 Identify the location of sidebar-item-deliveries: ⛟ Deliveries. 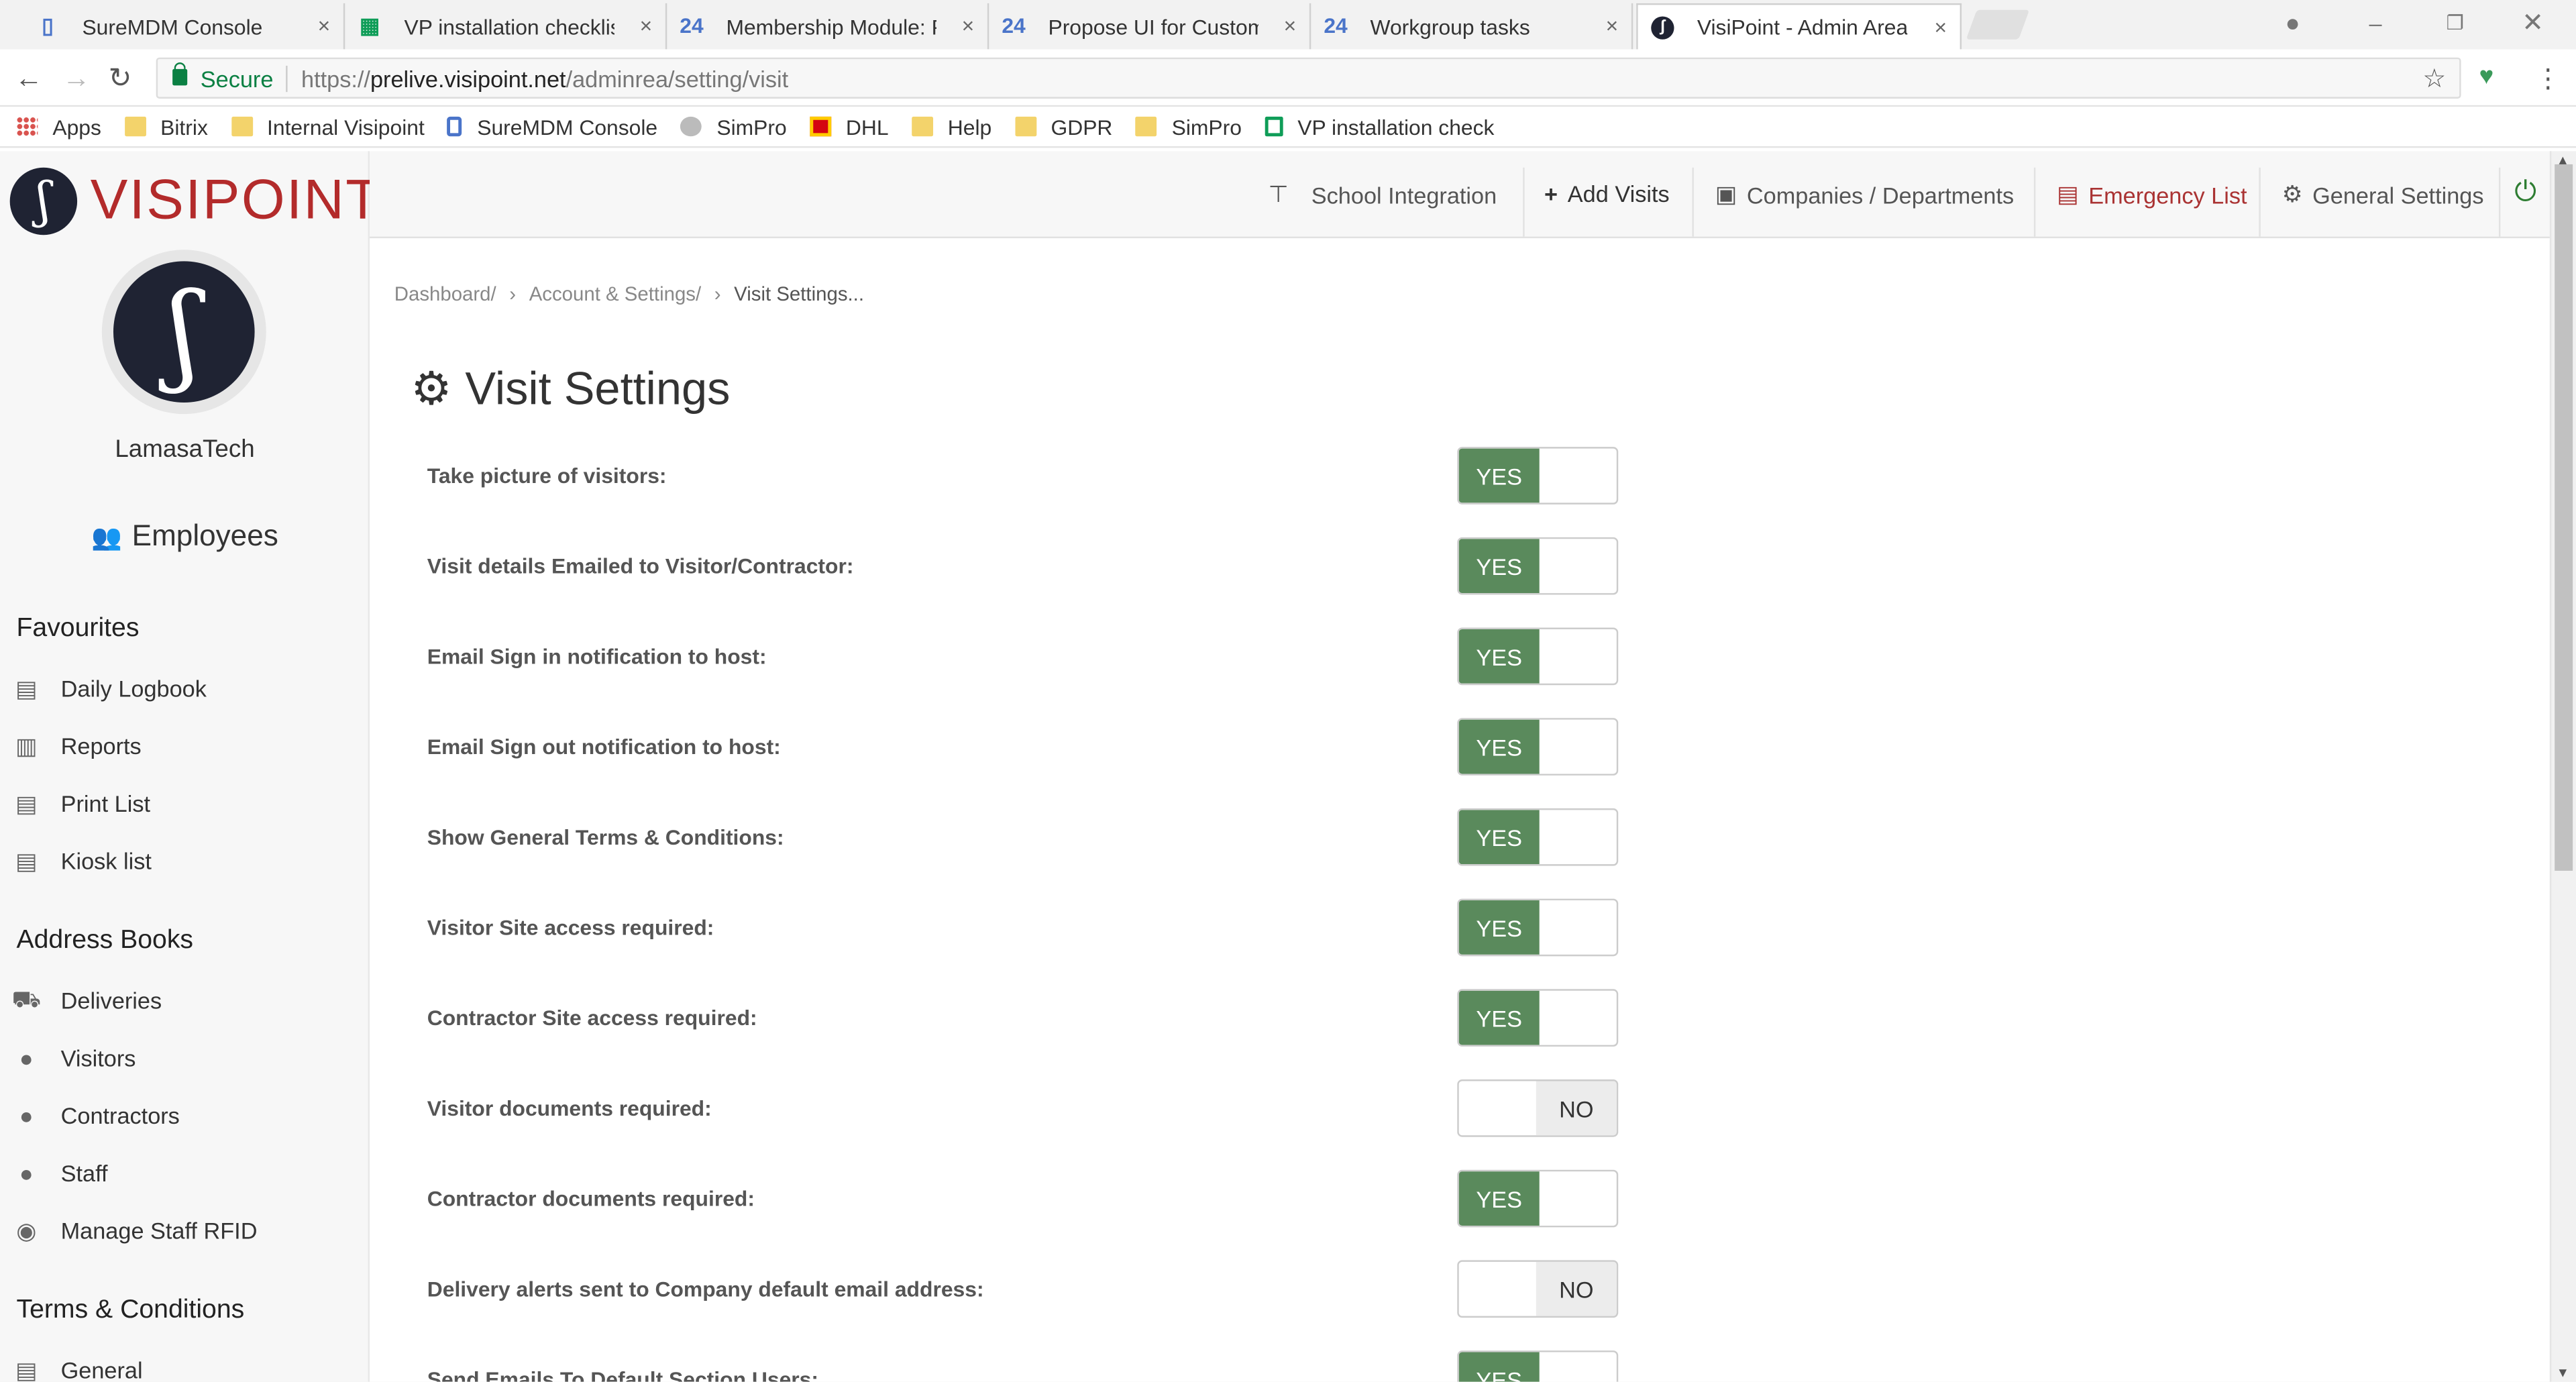
(86, 999).